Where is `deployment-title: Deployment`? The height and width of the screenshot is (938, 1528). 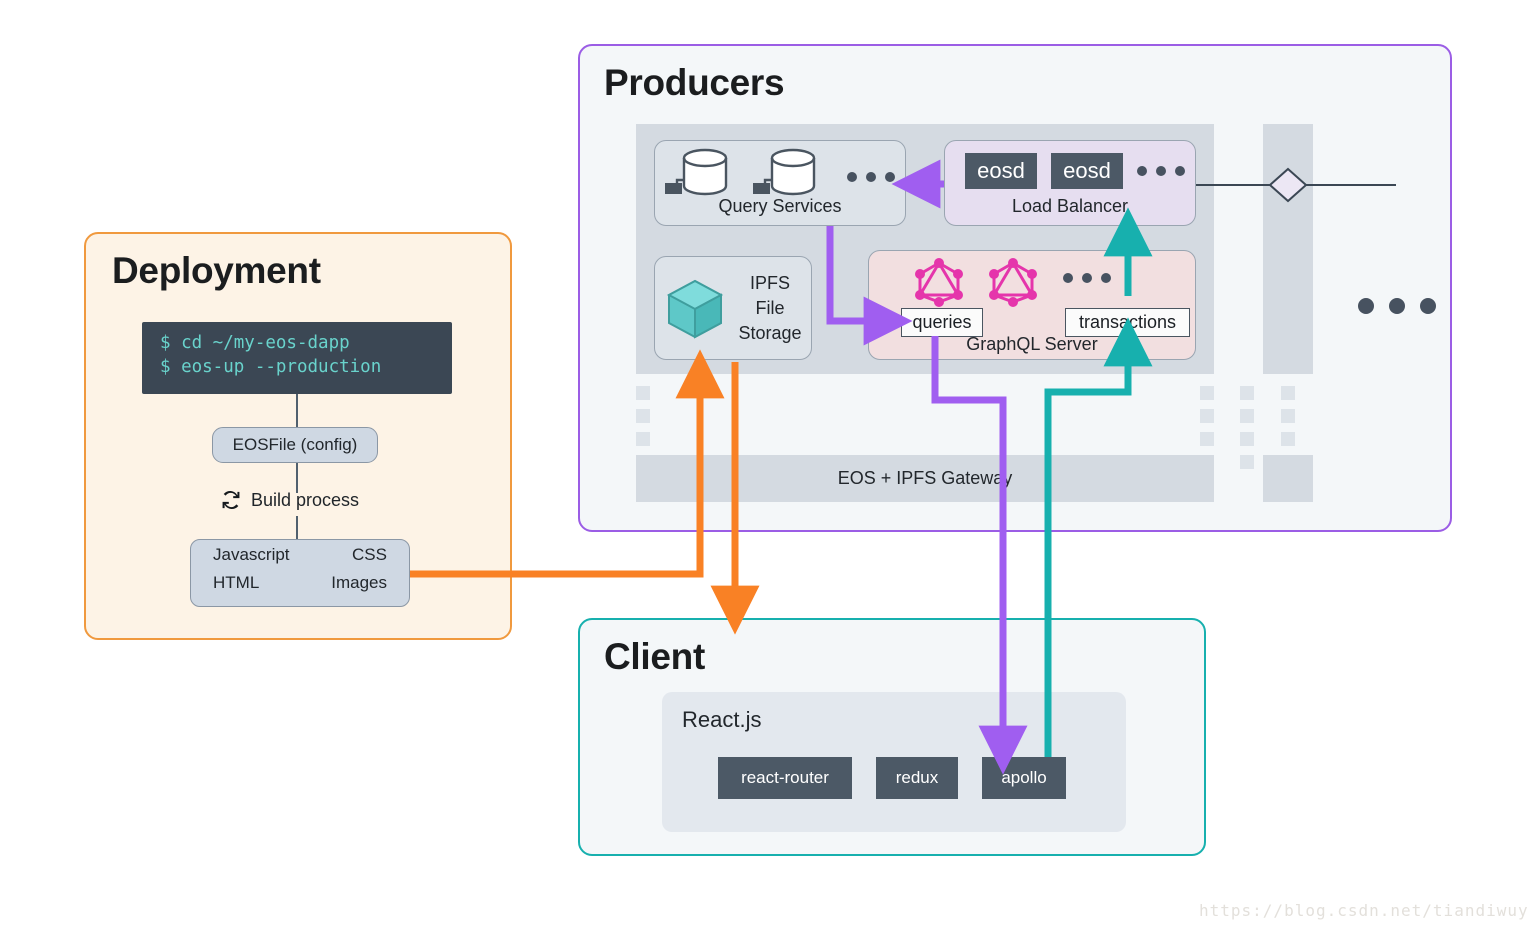
deployment-title: Deployment is located at coordinates (216, 270).